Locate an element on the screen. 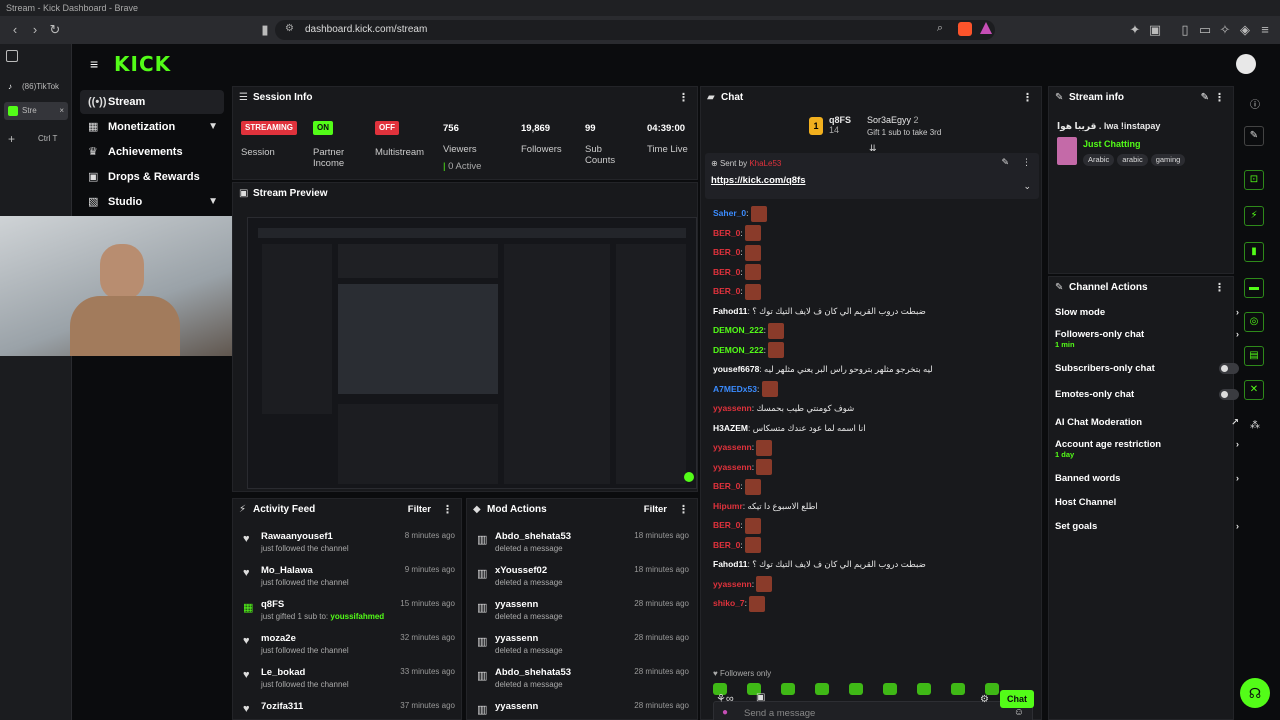  forward-icon: › is located at coordinates (35, 30).